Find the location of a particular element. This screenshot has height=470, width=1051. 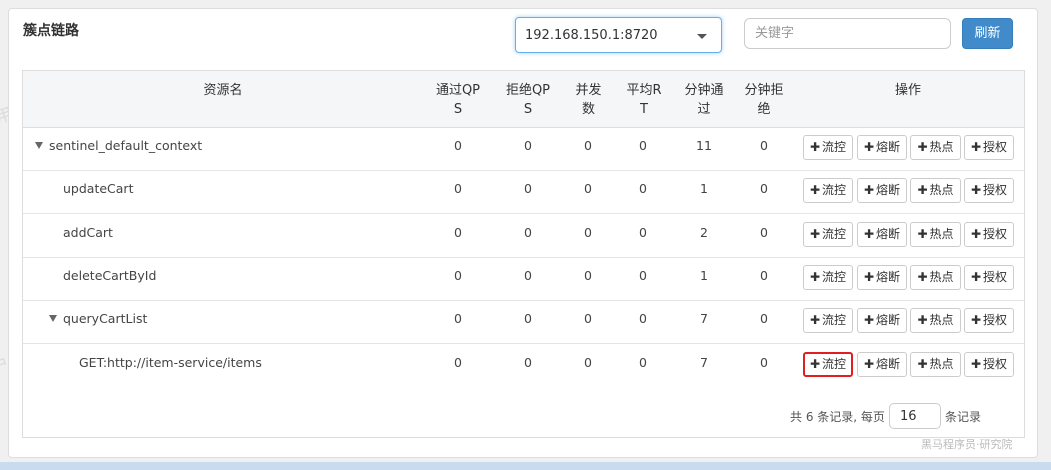

resource-name-cell: deleteCartById is located at coordinates (109, 275).